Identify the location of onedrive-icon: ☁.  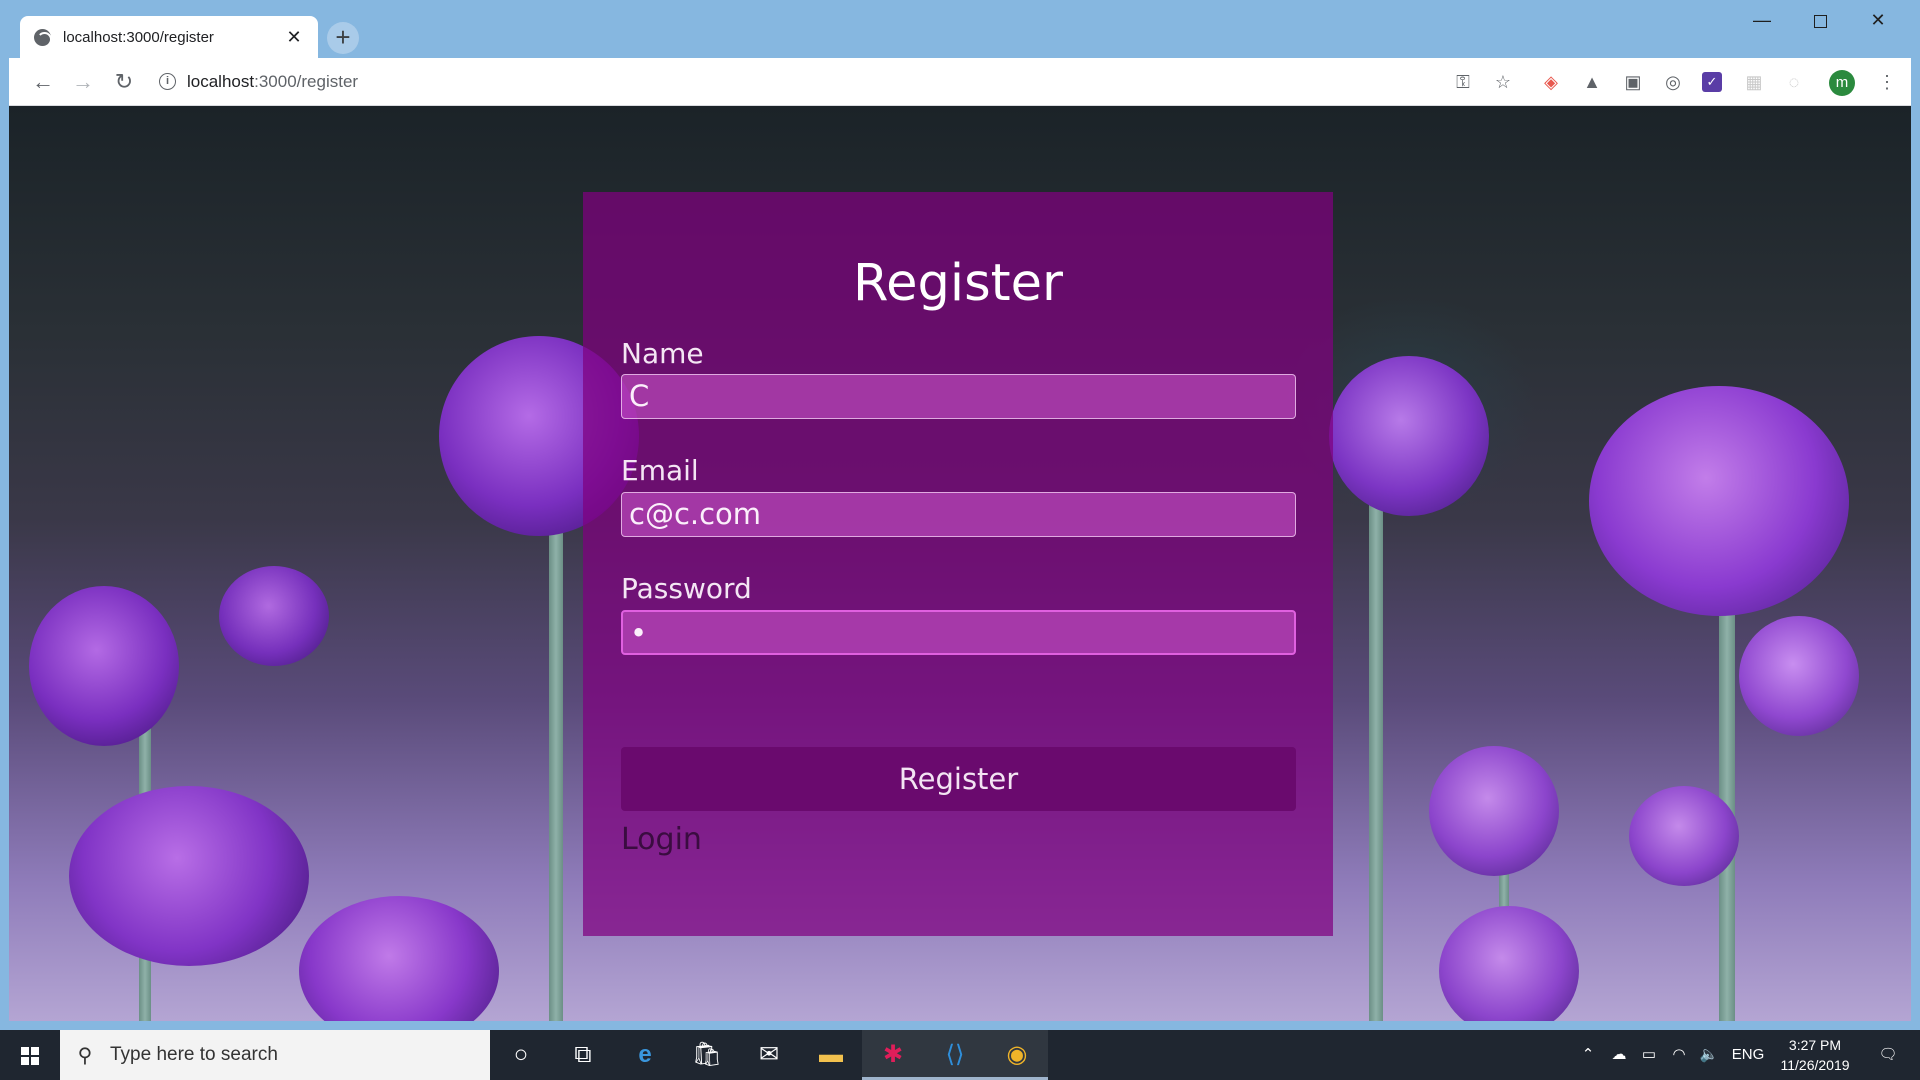
(1619, 1055).